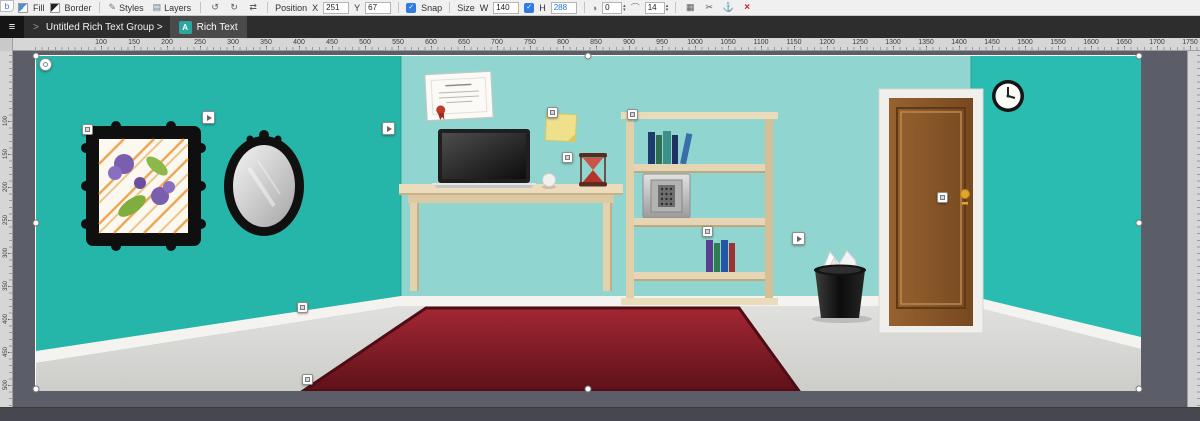 This screenshot has height=421, width=1200. What do you see at coordinates (378, 7) in the screenshot?
I see `y-input` at bounding box center [378, 7].